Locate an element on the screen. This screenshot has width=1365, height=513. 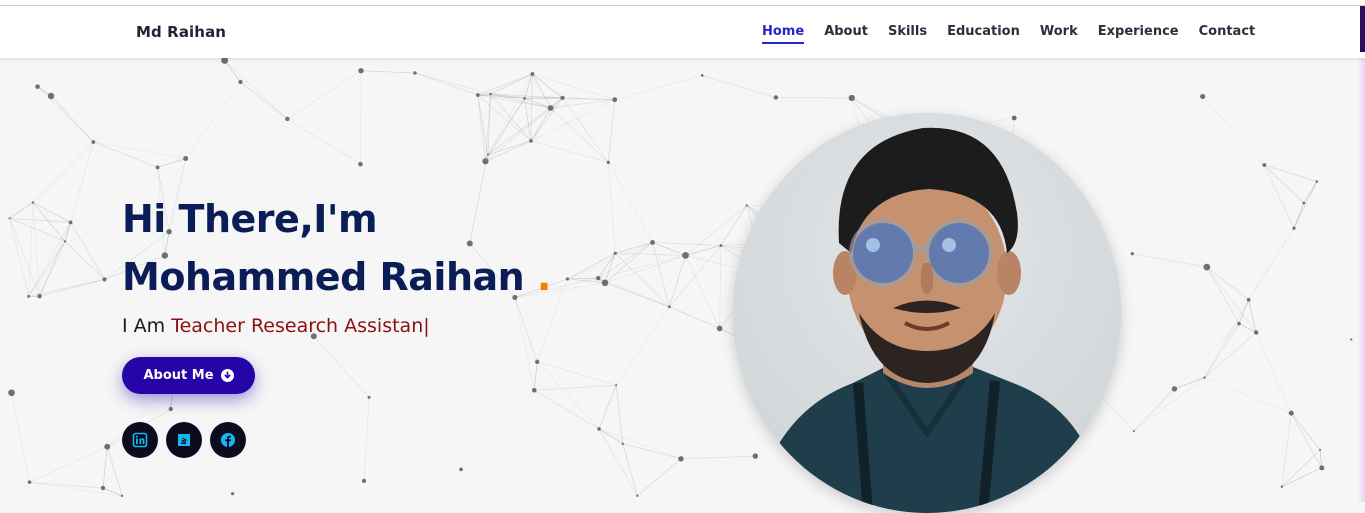
nav-about: About is located at coordinates (846, 34).